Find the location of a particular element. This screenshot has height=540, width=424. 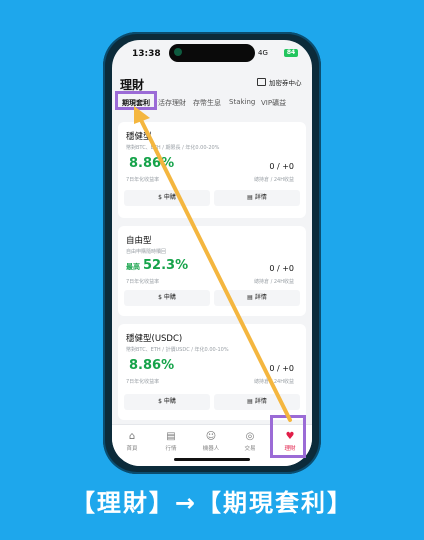

instruction-caption: 【理財】→【期現套利】 is located at coordinates (212, 503).